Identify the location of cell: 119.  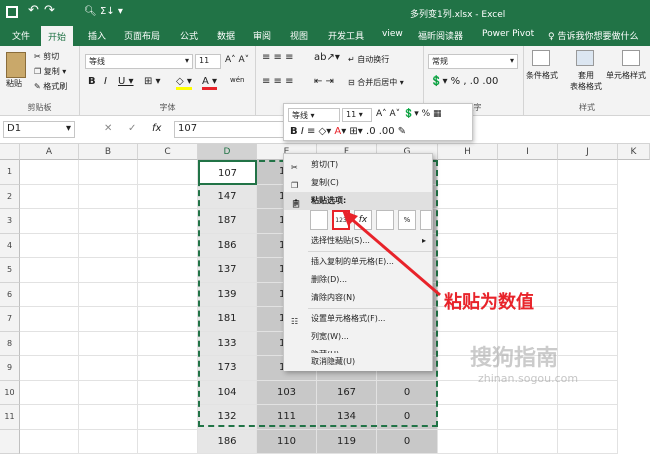
(347, 442).